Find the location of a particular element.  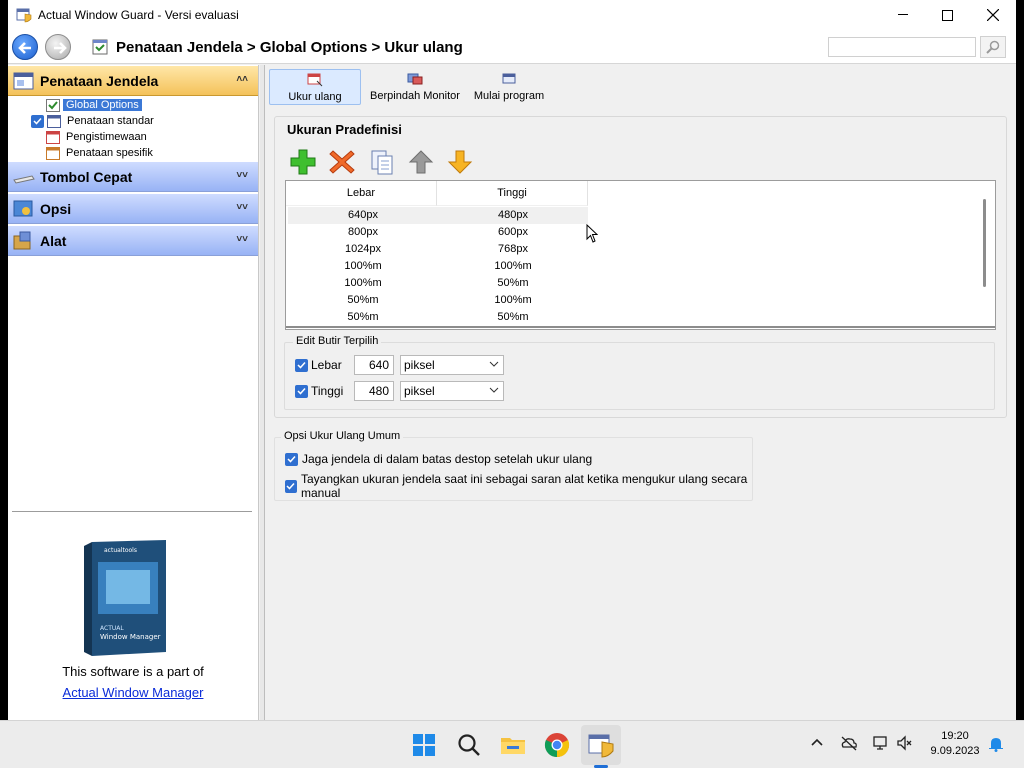

tab-ukur-ulang: Ukur ulang is located at coordinates (315, 87).